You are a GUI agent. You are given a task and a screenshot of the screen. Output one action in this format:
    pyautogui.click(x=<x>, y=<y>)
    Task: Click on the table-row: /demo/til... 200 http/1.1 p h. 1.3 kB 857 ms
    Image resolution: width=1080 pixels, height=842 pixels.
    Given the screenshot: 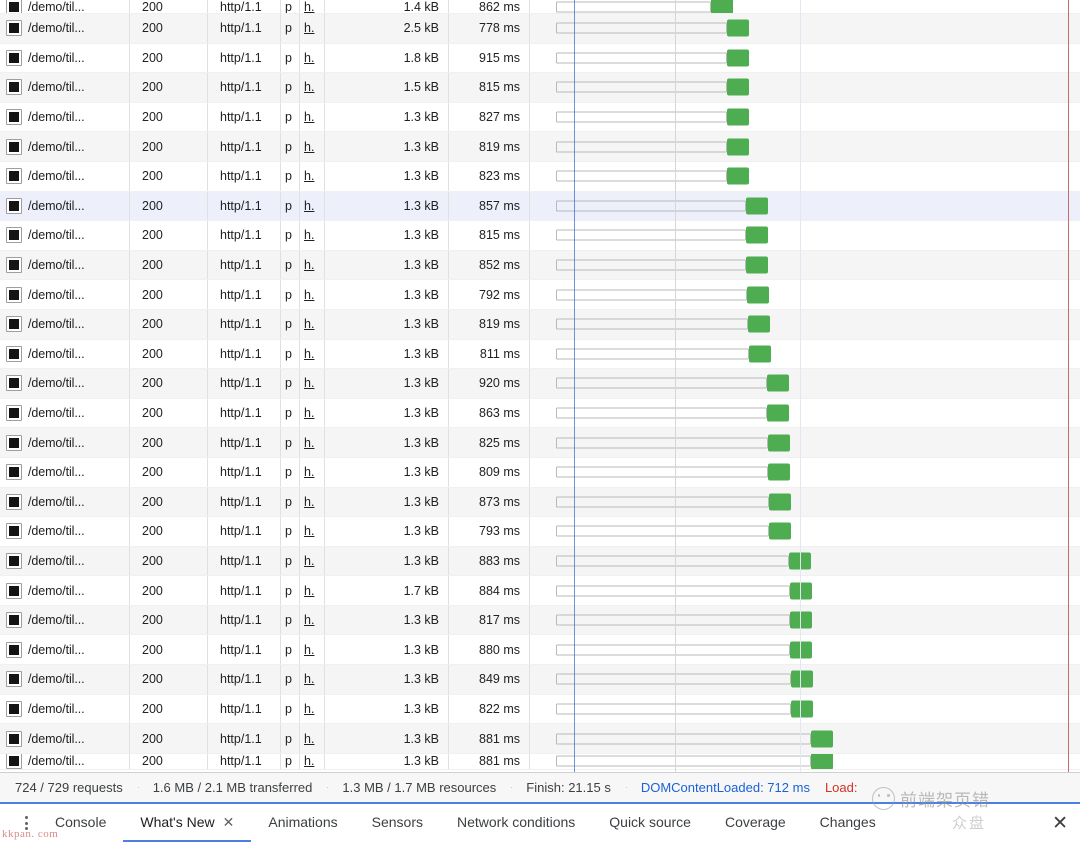 What is the action you would take?
    pyautogui.click(x=540, y=206)
    